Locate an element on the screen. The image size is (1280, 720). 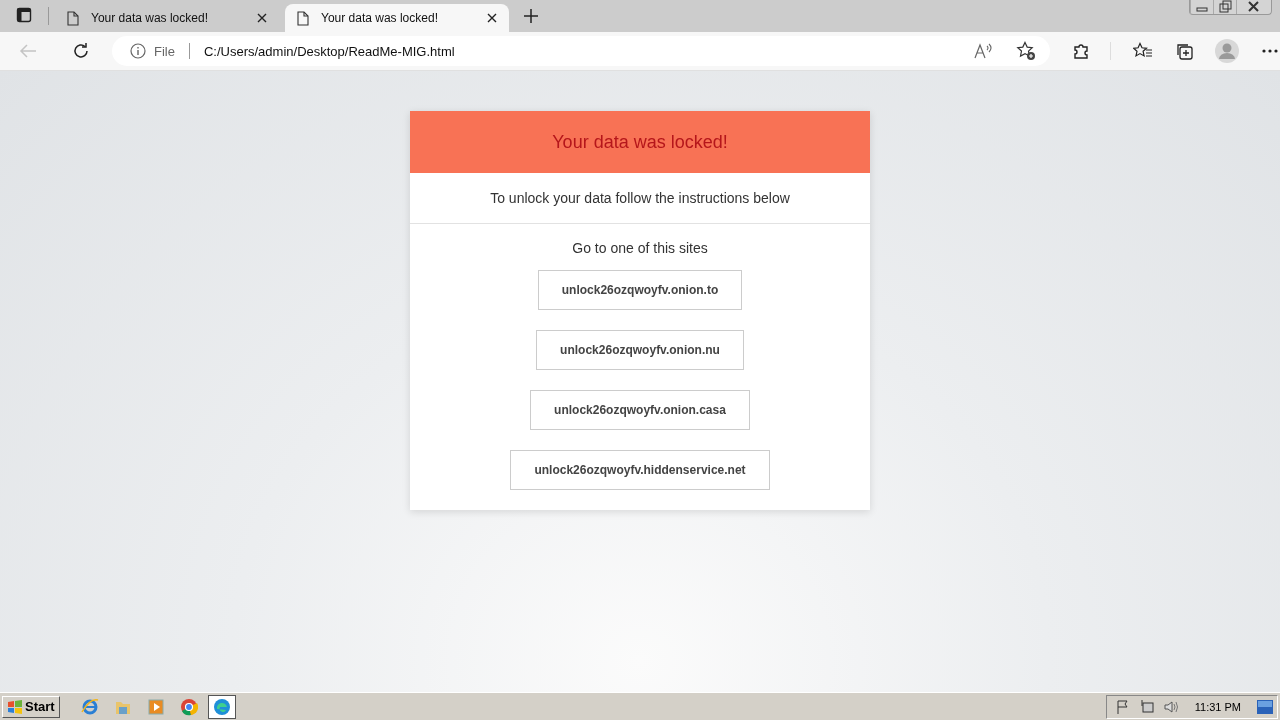
show-desktop-icon is located at coordinates (1265, 706).